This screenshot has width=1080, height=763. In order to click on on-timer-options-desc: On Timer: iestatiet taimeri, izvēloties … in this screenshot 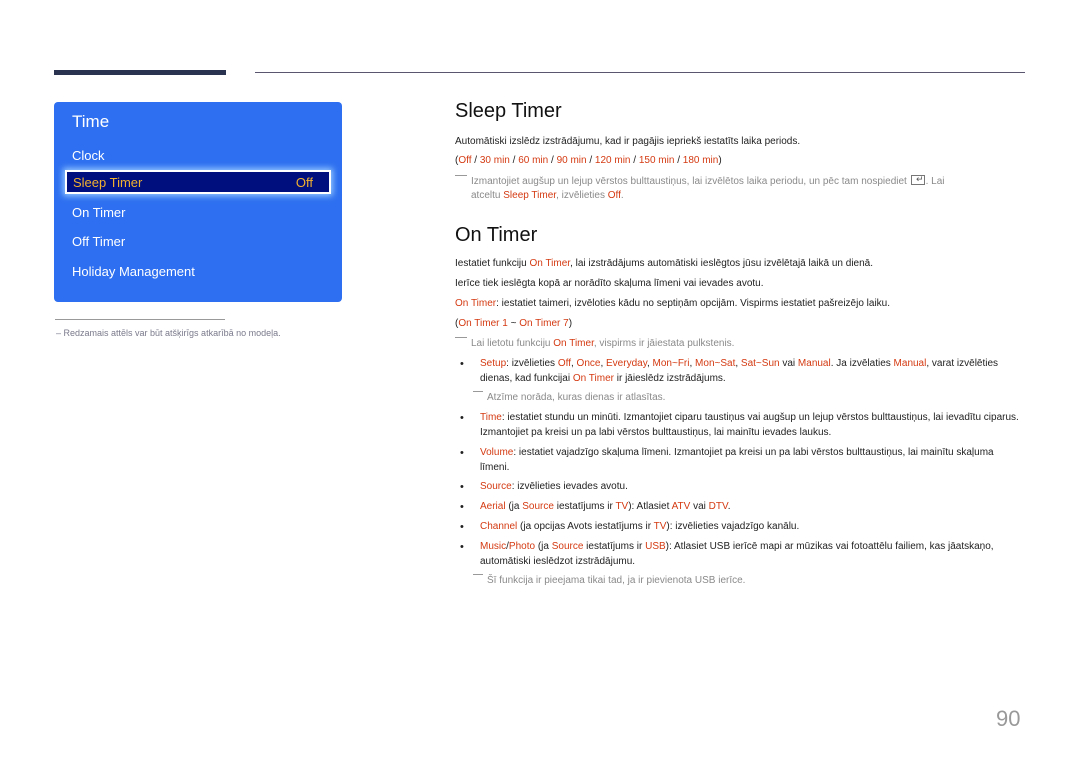, I will do `click(673, 303)`.